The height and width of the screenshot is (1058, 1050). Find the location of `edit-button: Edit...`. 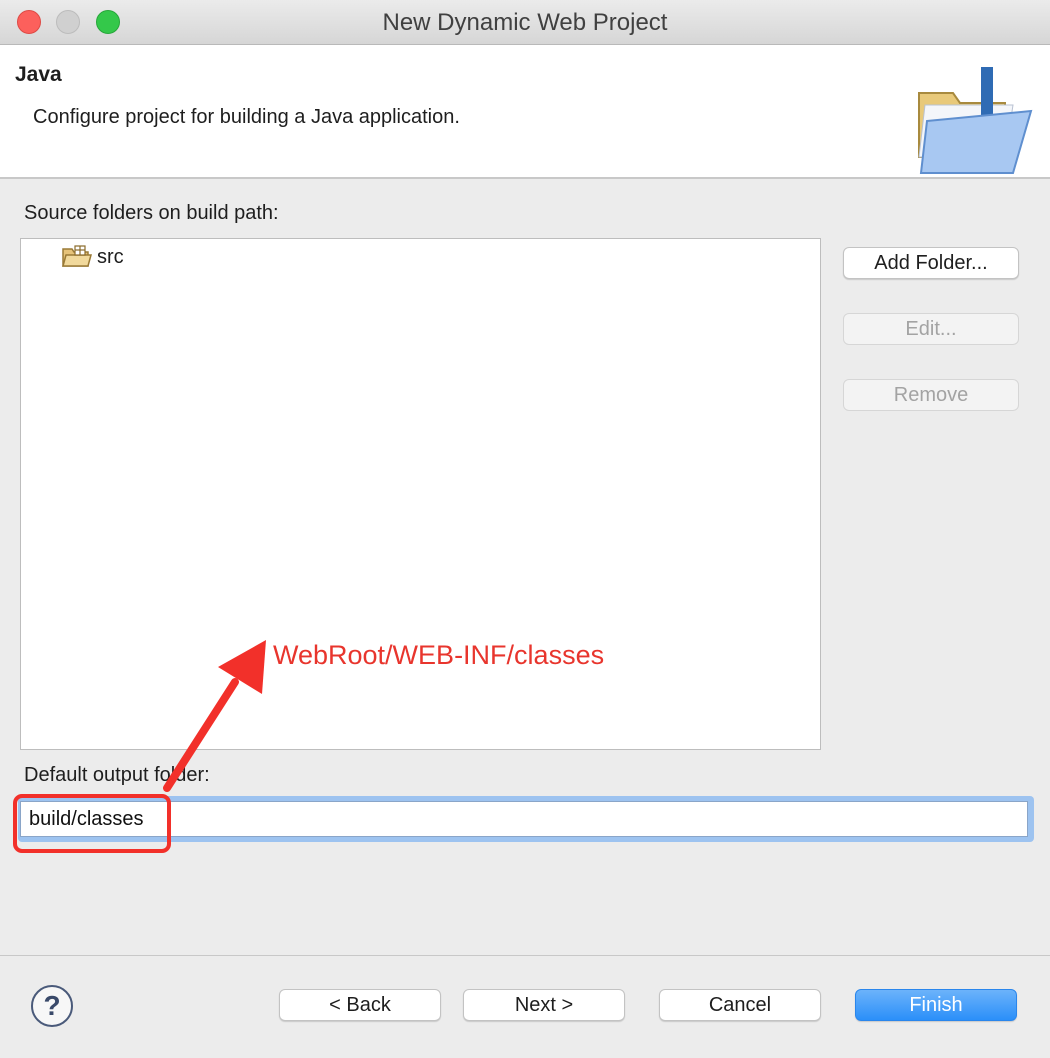

edit-button: Edit... is located at coordinates (931, 329).